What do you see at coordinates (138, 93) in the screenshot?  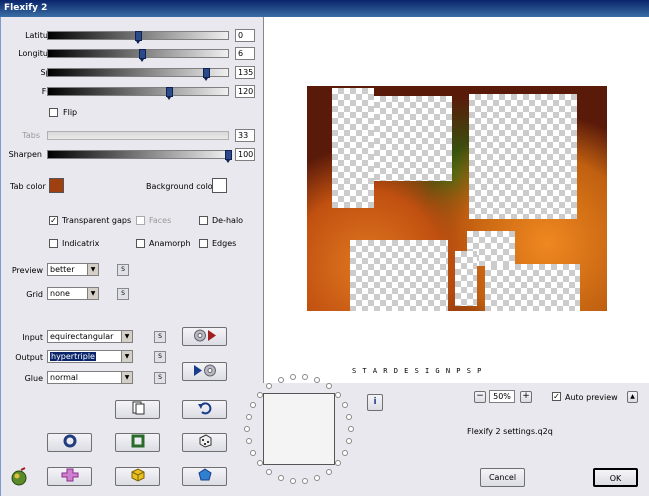 I see `fov-slider` at bounding box center [138, 93].